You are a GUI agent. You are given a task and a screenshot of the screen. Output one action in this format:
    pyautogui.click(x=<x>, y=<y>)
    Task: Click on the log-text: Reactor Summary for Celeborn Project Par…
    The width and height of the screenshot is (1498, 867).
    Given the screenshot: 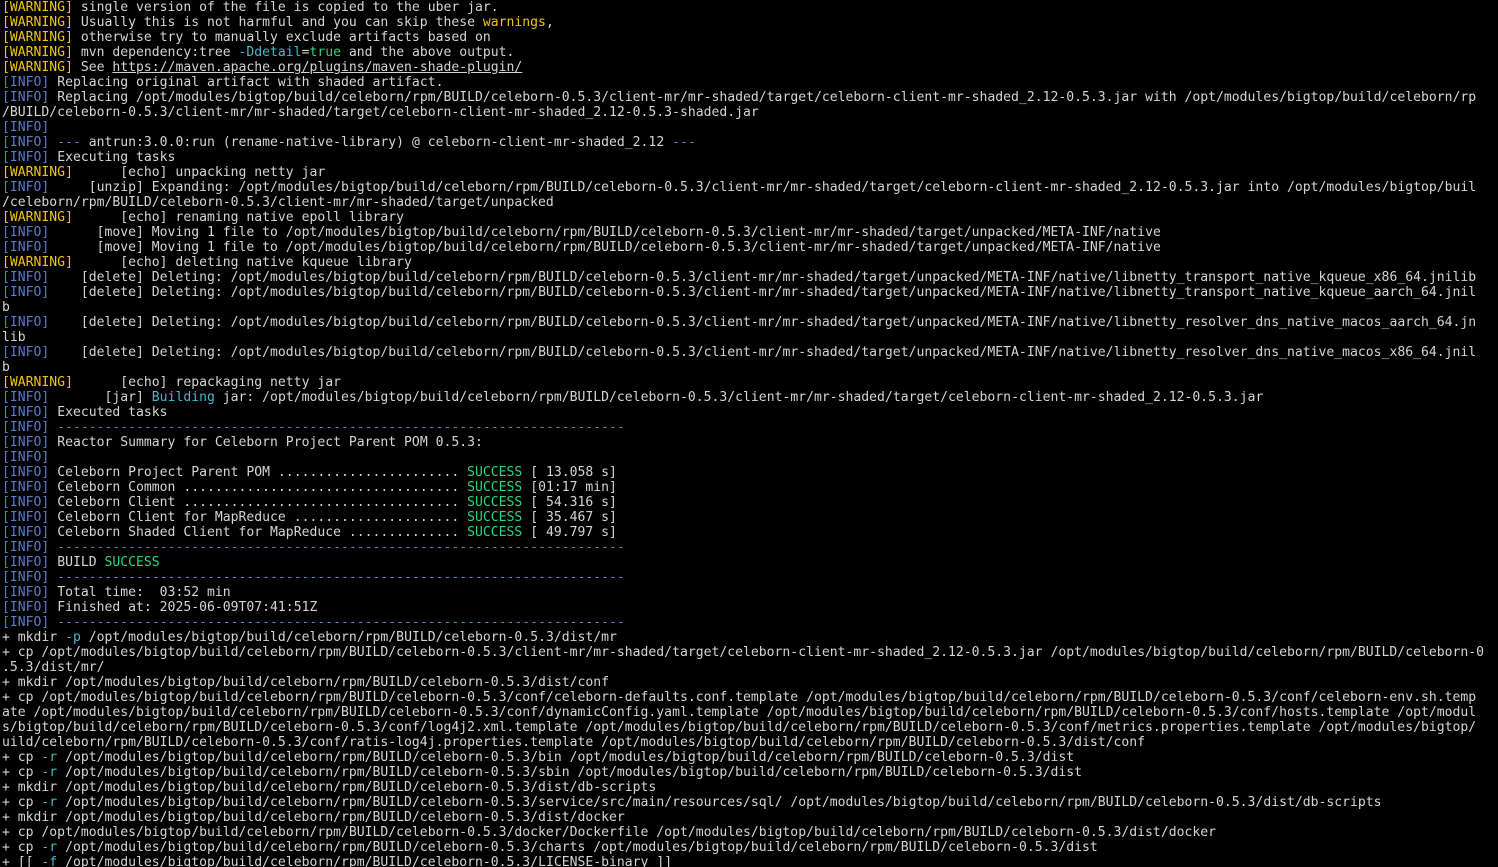 What is the action you would take?
    pyautogui.click(x=266, y=442)
    